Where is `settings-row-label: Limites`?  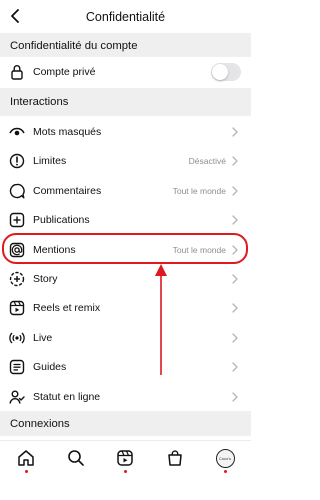 settings-row-label: Limites is located at coordinates (50, 160).